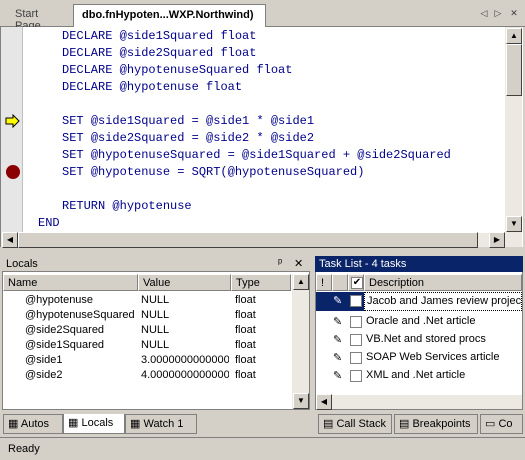  Describe the element at coordinates (436, 424) in the screenshot. I see `tab-breakpoints: ▤ Breakpoints` at that location.